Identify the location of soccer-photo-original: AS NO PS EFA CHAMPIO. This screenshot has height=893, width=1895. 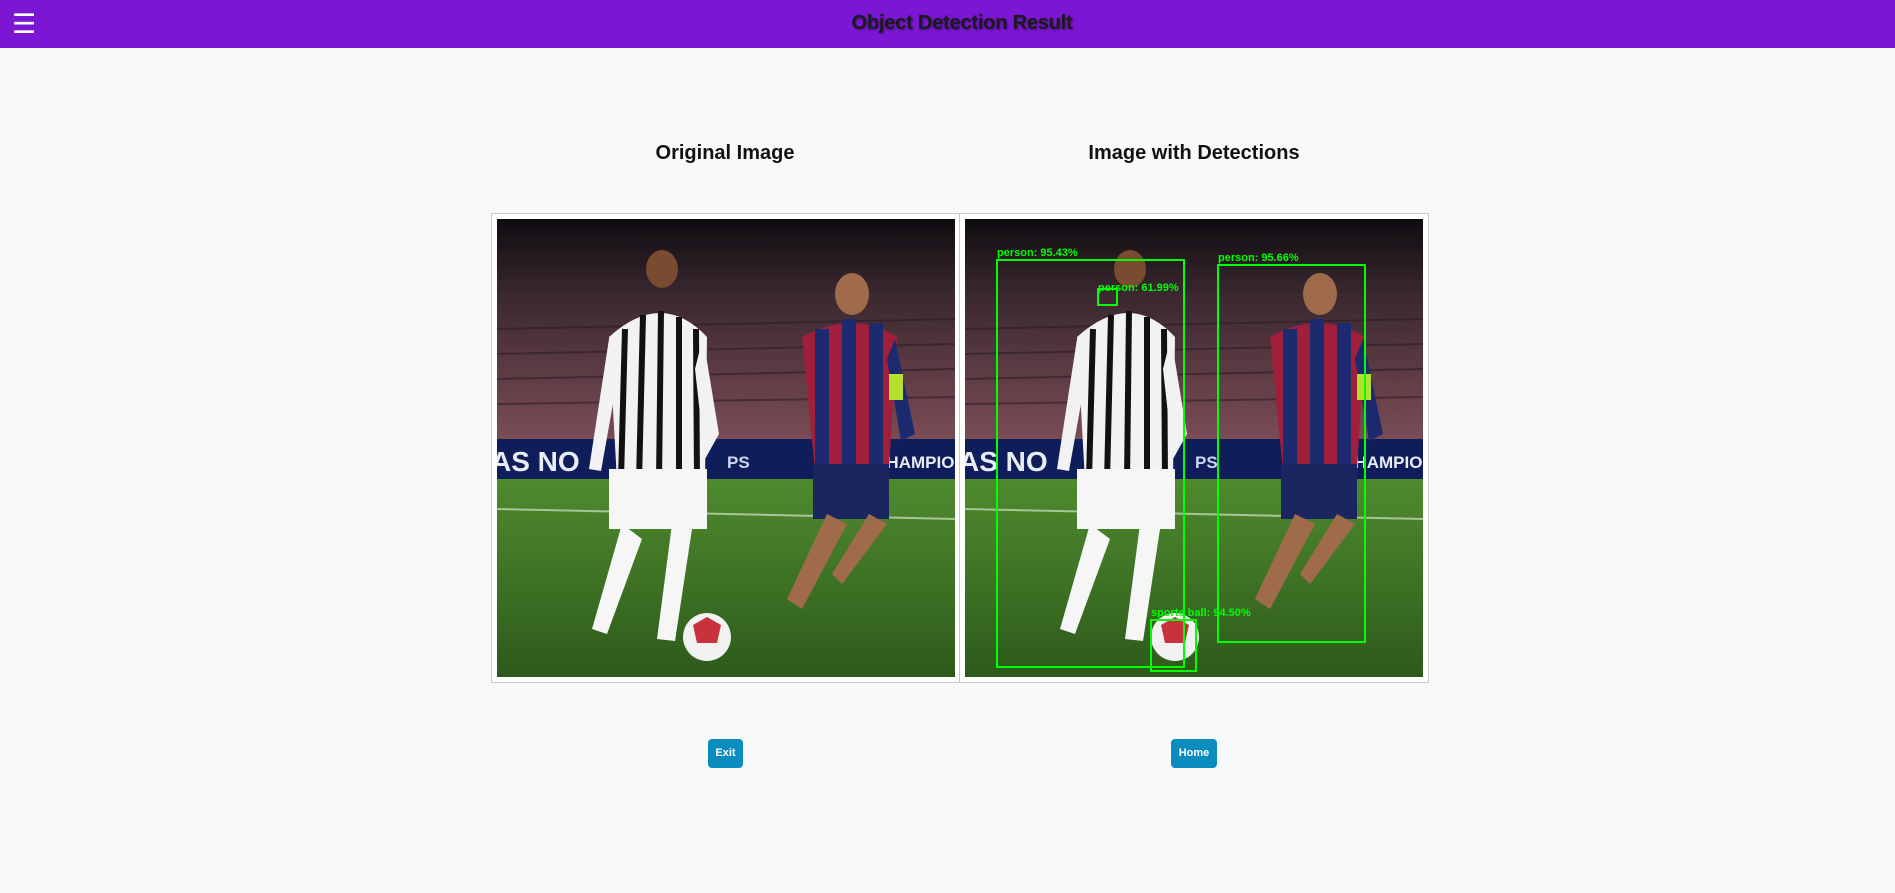
(726, 448).